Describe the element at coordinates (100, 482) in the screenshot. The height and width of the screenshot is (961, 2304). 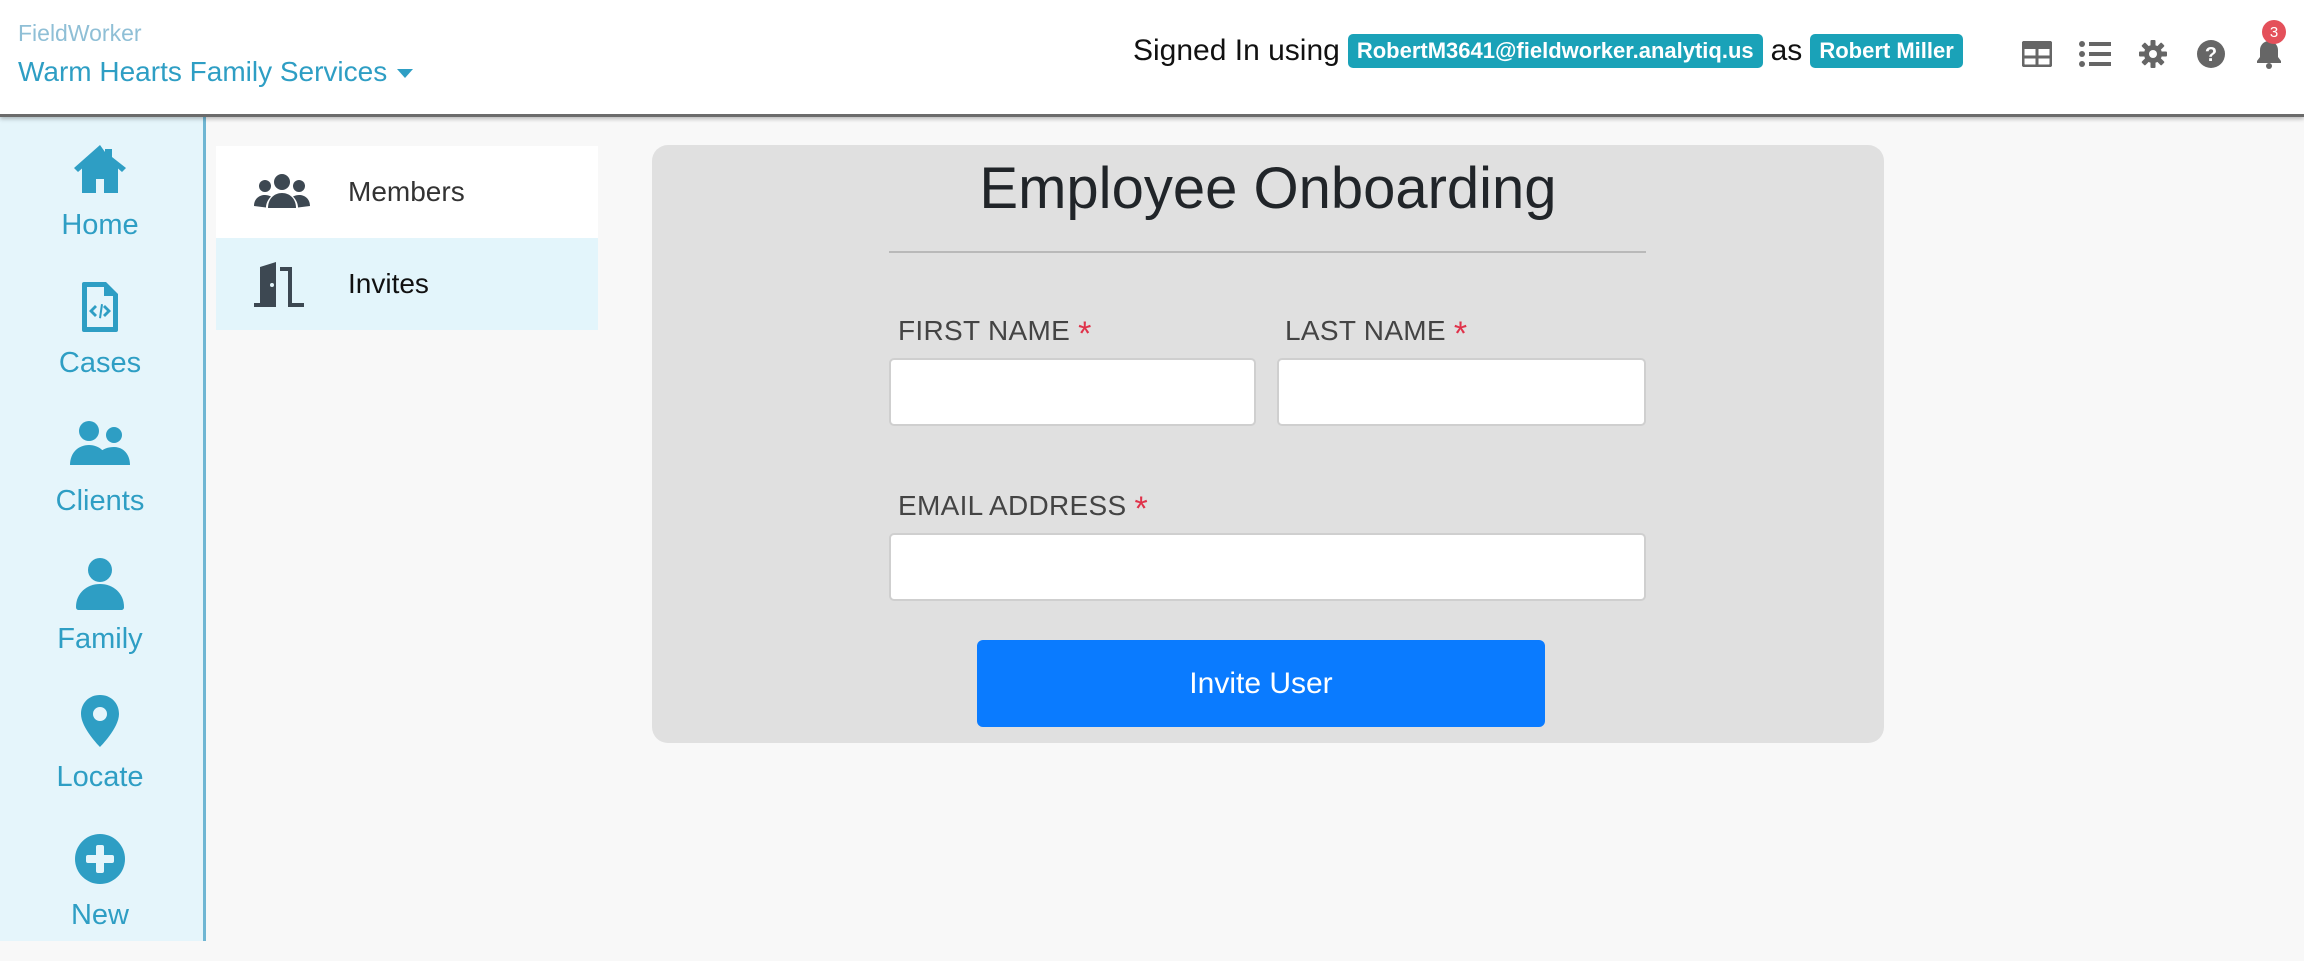
I see `rail-item-clients: Clients` at that location.